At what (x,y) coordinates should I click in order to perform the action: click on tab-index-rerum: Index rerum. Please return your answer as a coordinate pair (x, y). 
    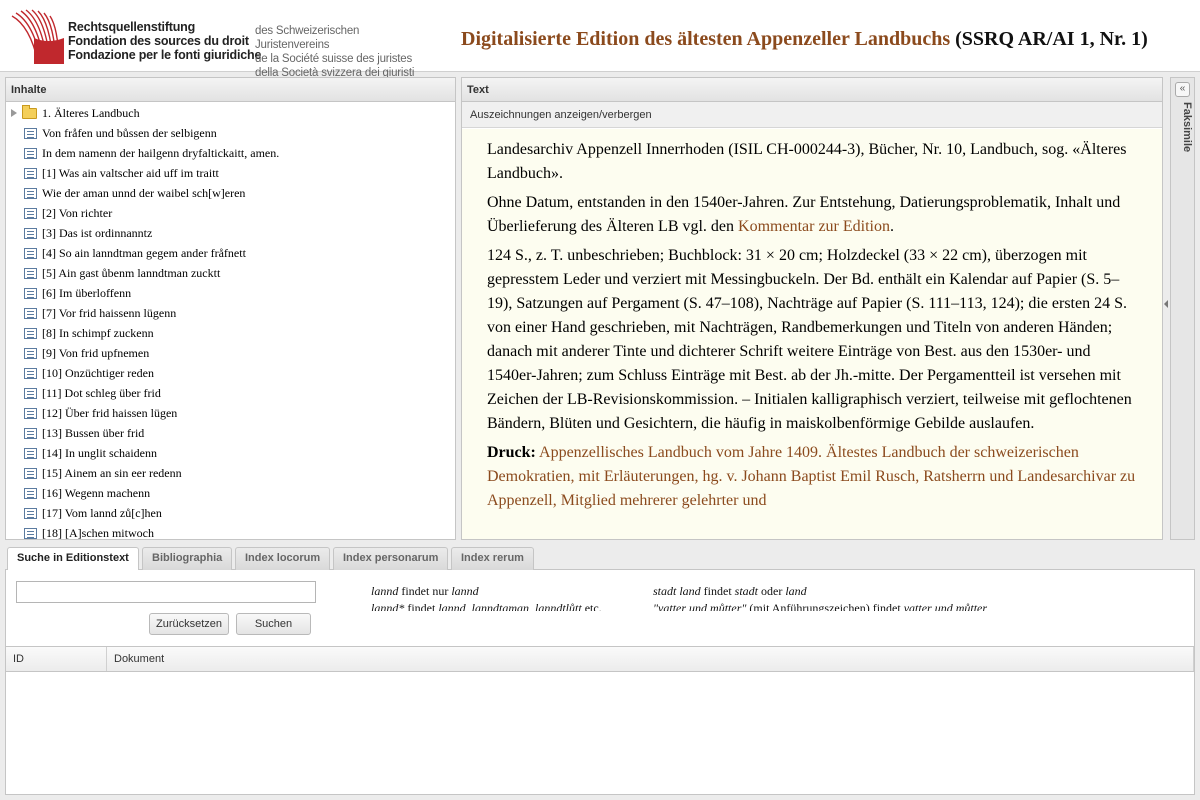
    Looking at the image, I should click on (492, 558).